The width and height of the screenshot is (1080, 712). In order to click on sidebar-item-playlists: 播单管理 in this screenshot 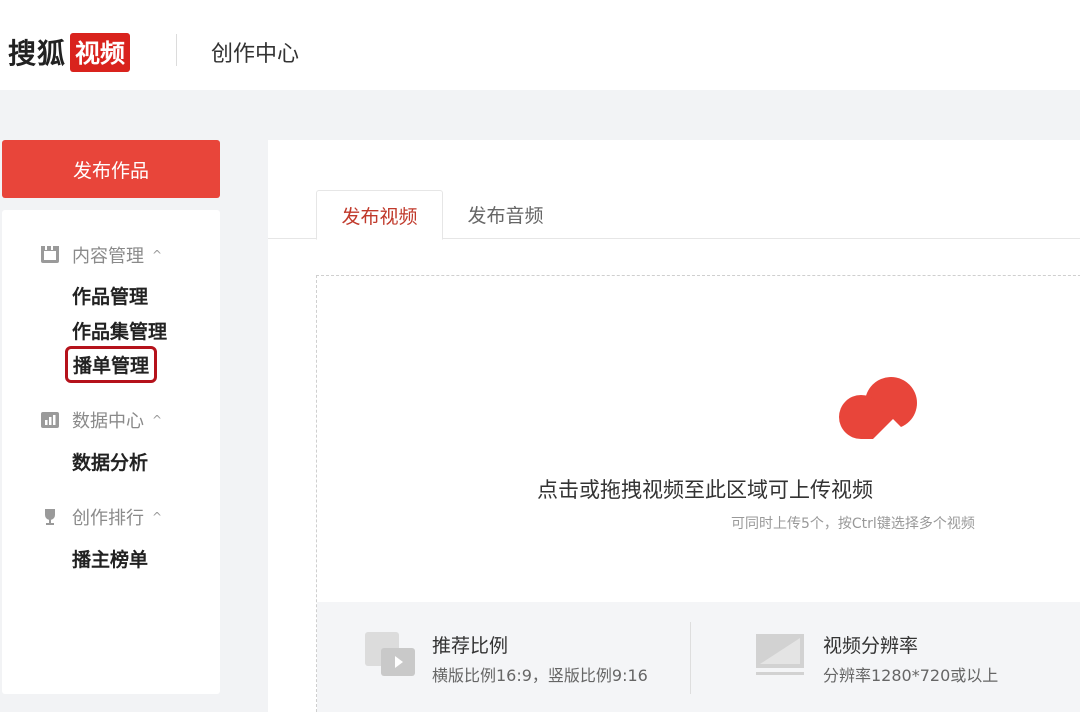, I will do `click(111, 364)`.